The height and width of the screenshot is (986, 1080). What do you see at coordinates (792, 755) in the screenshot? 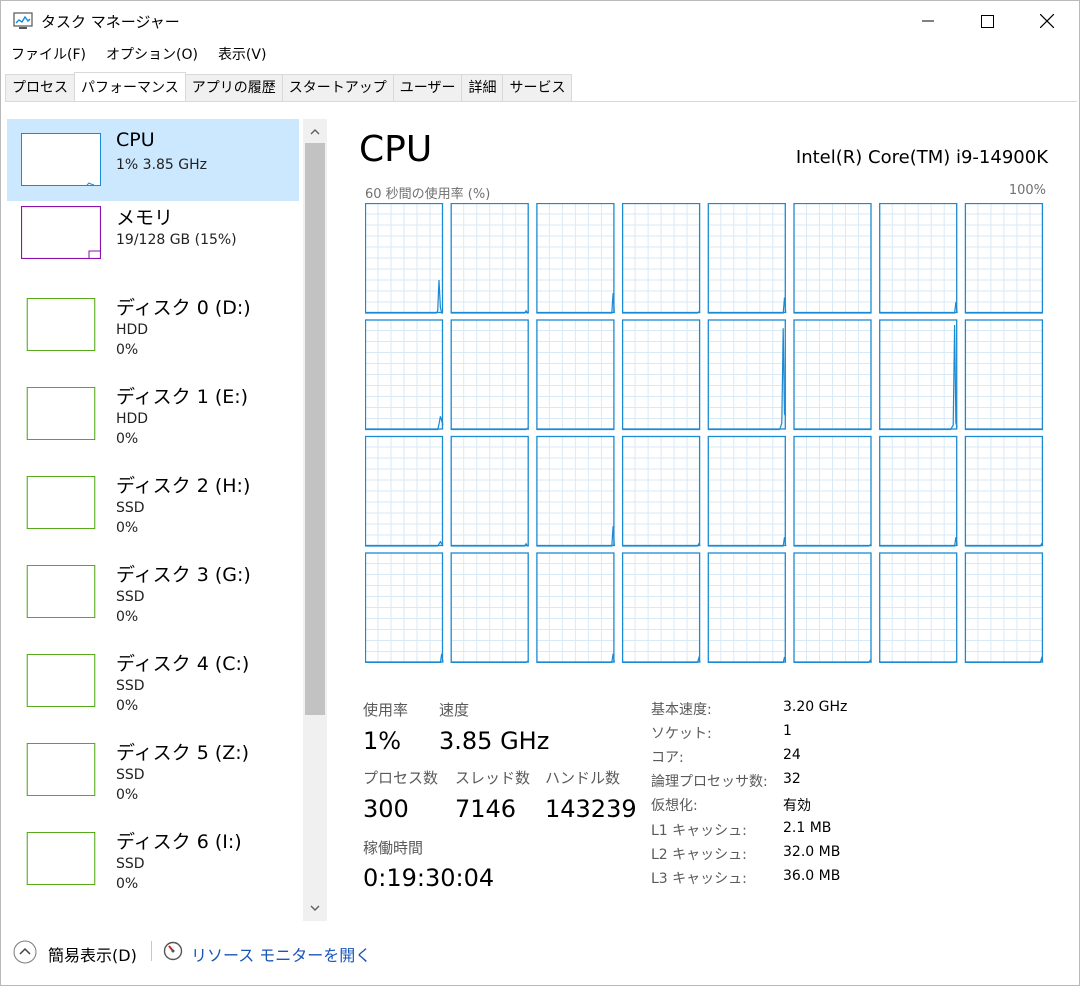
I see `spec-value: 24` at bounding box center [792, 755].